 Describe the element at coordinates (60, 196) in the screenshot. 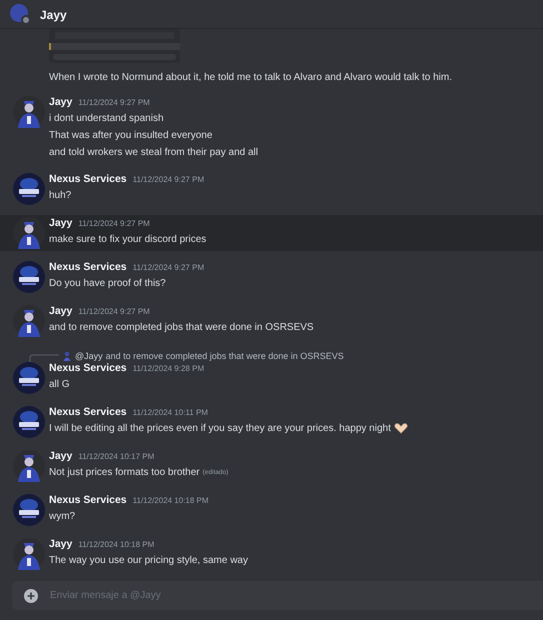

I see `message-text: huh?` at that location.